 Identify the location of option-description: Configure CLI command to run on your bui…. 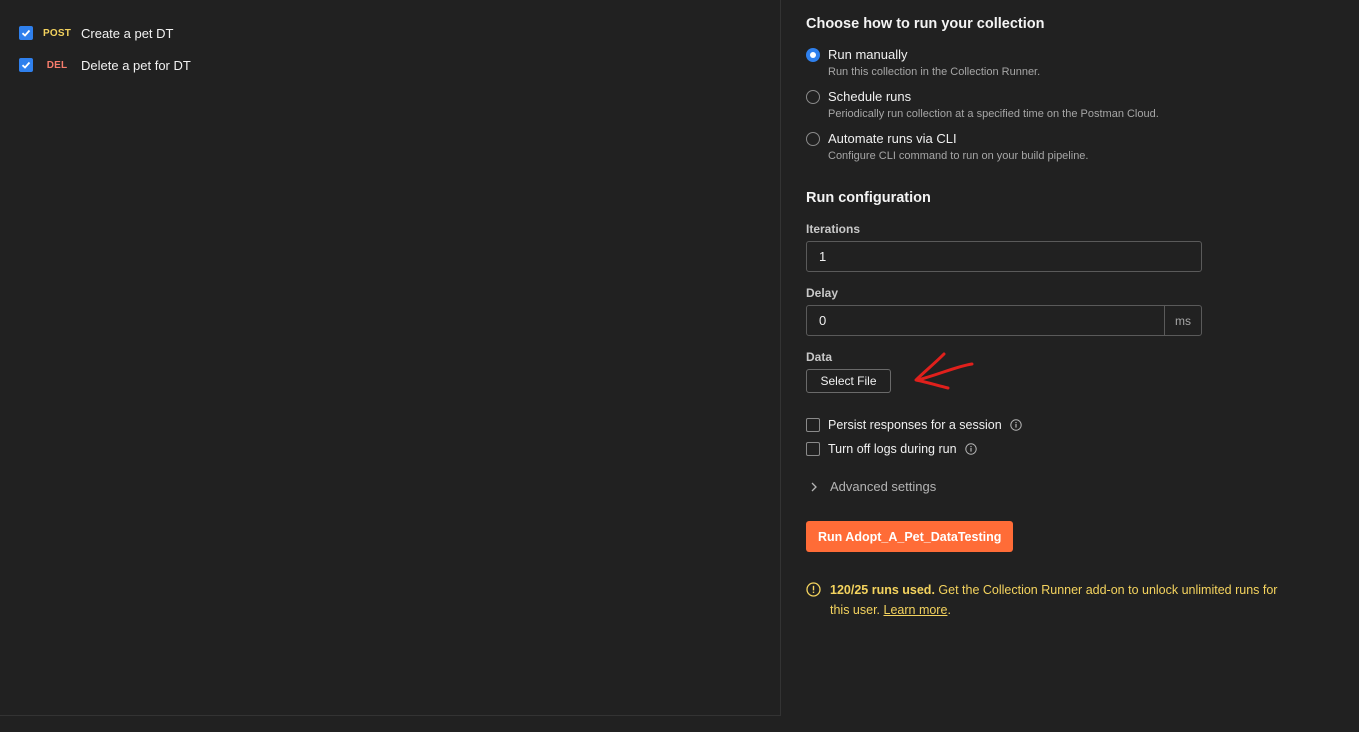
(958, 156).